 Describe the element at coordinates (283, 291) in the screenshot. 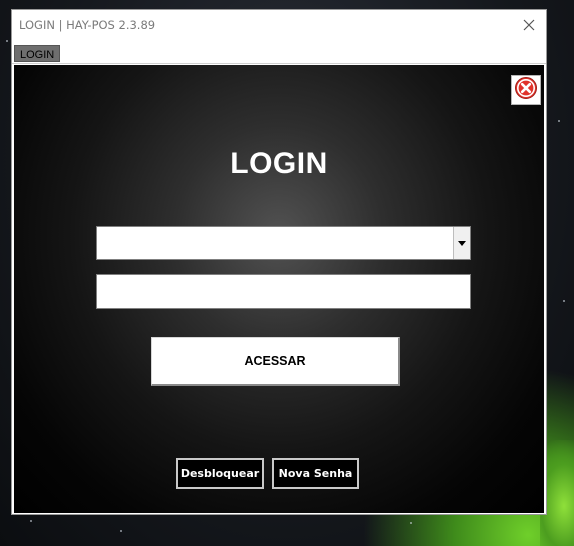

I see `password-field` at that location.